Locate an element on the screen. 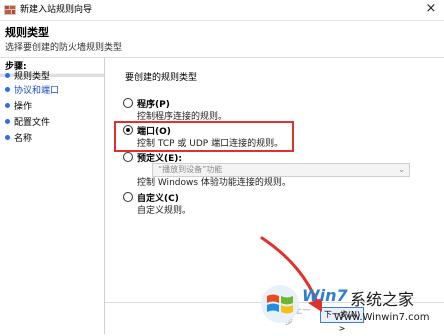 The image size is (444, 336). custom-description: 自定义规则。 is located at coordinates (164, 211).